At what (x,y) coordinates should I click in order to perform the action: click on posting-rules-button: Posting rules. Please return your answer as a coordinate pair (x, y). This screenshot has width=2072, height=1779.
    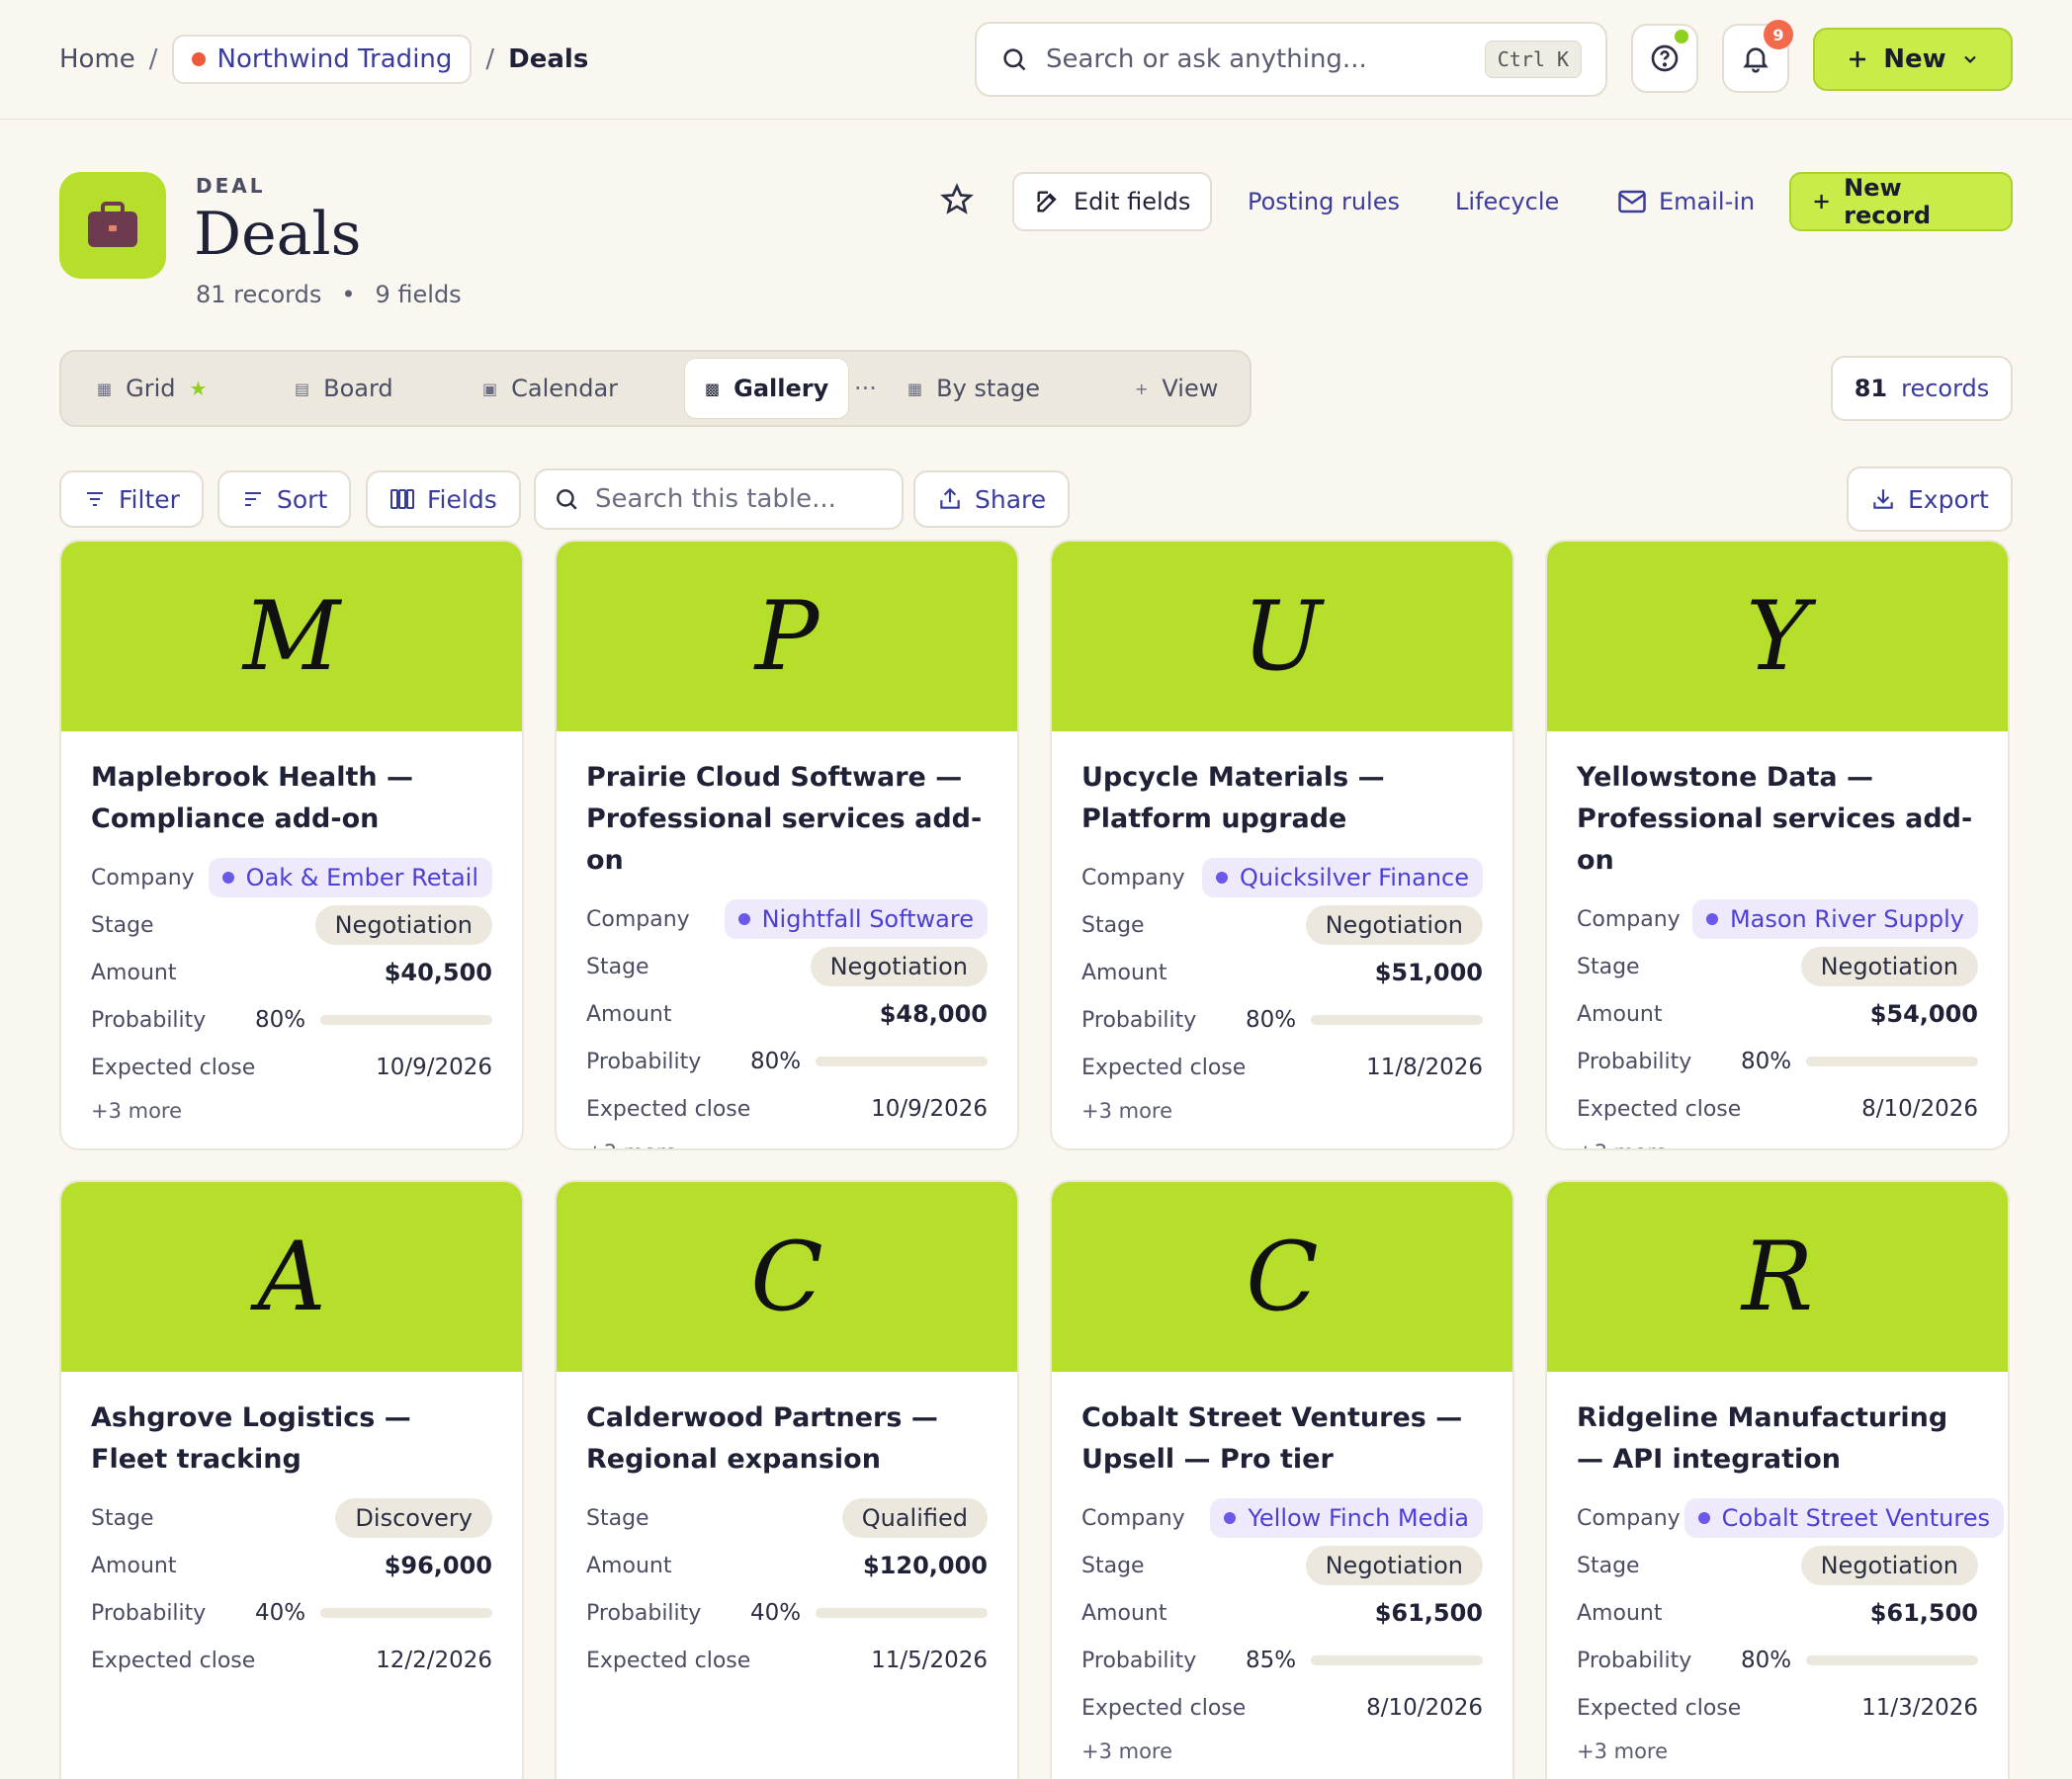
    Looking at the image, I should click on (1324, 201).